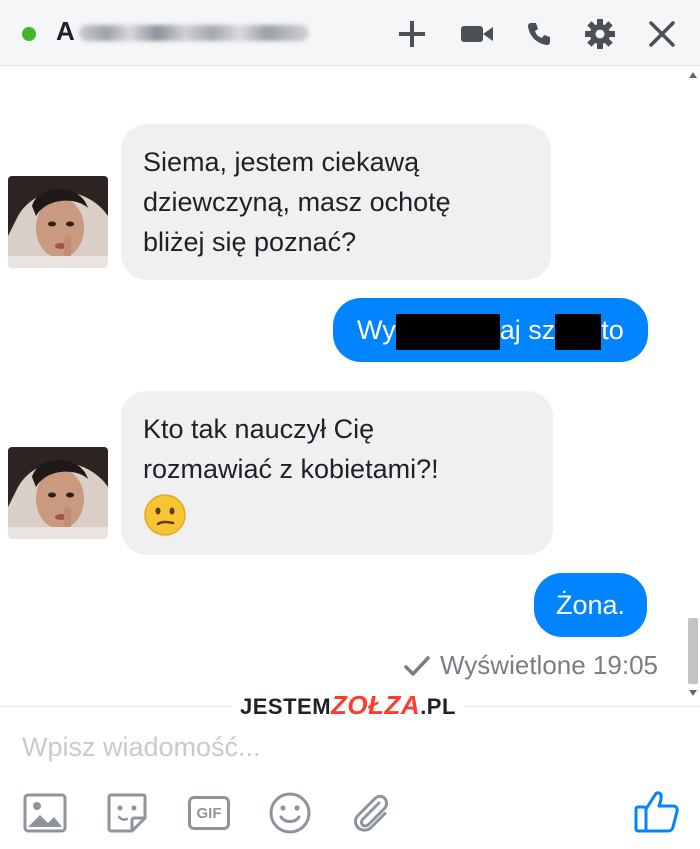  Describe the element at coordinates (693, 75) in the screenshot. I see `scroll-up-arrow-icon` at that location.